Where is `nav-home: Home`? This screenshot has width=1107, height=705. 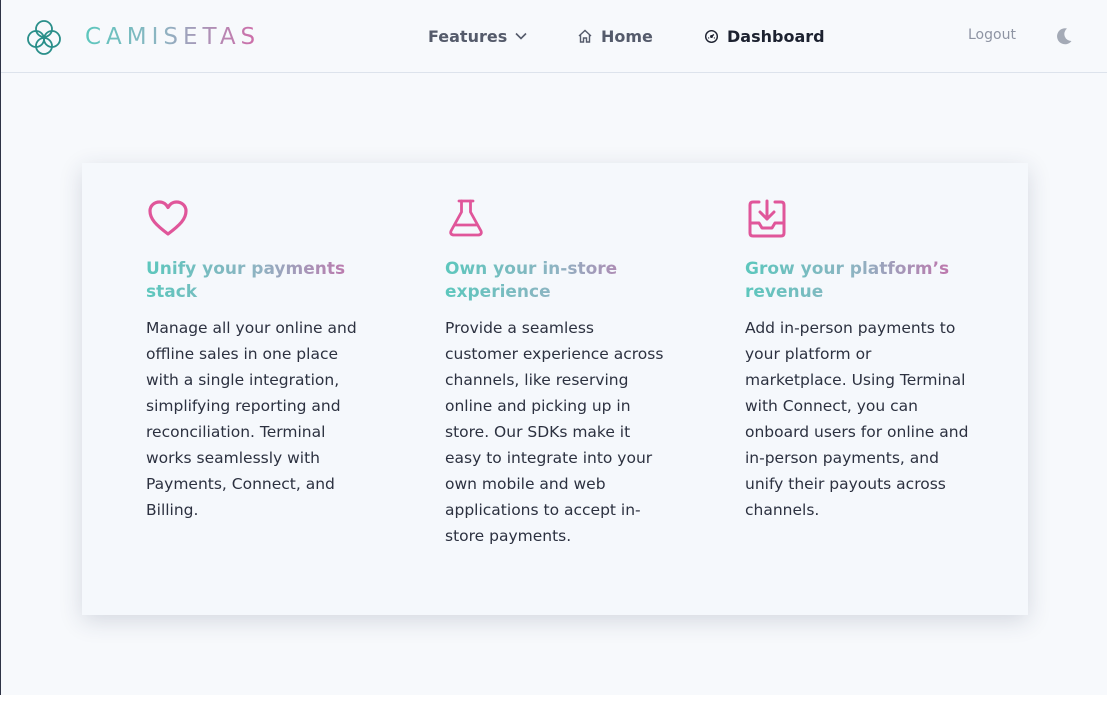 nav-home: Home is located at coordinates (615, 36).